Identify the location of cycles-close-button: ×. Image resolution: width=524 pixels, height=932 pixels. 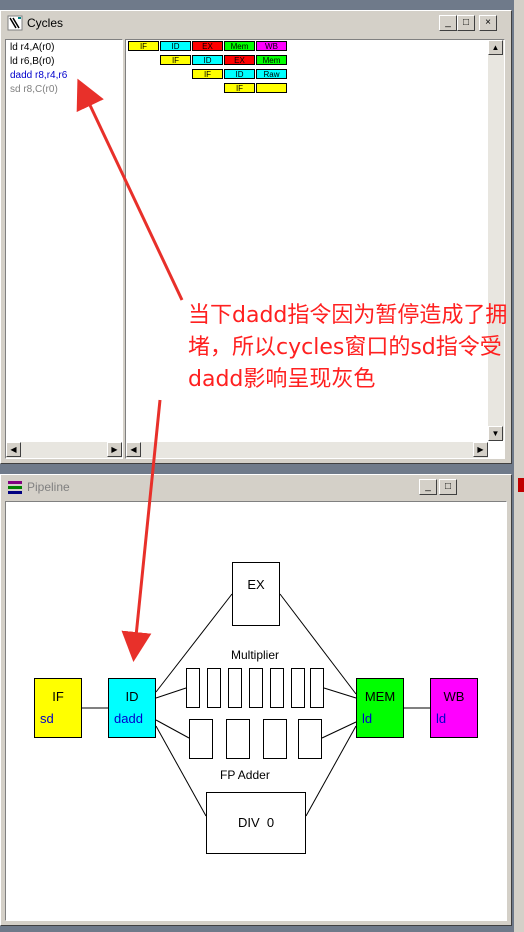
(488, 23).